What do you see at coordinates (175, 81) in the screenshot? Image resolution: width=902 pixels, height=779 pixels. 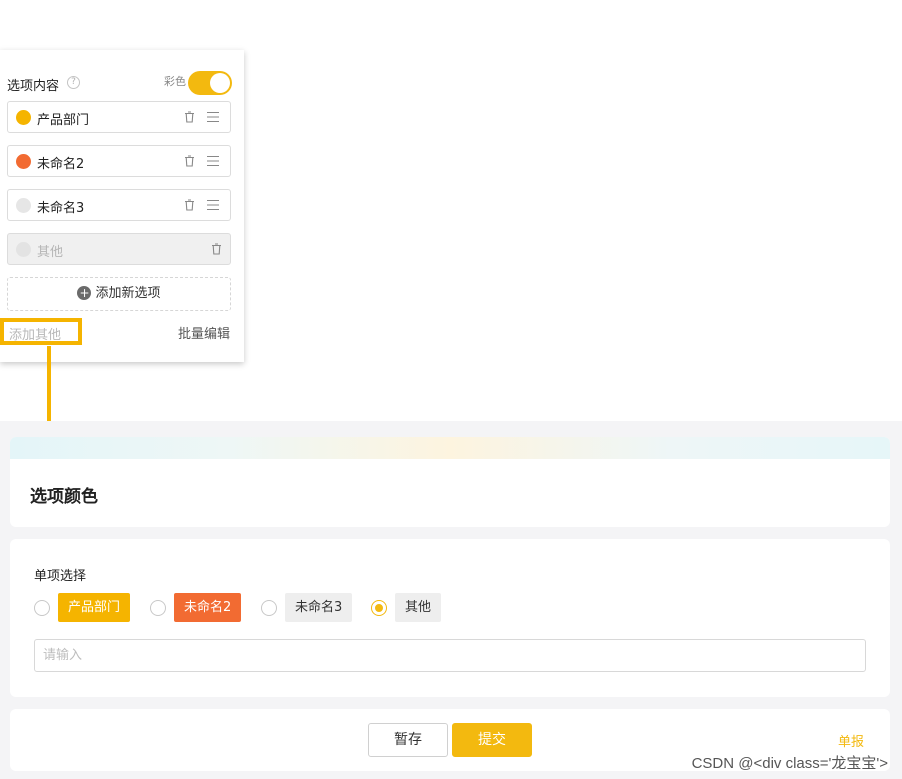 I see `color-toggle-label: 彩色` at bounding box center [175, 81].